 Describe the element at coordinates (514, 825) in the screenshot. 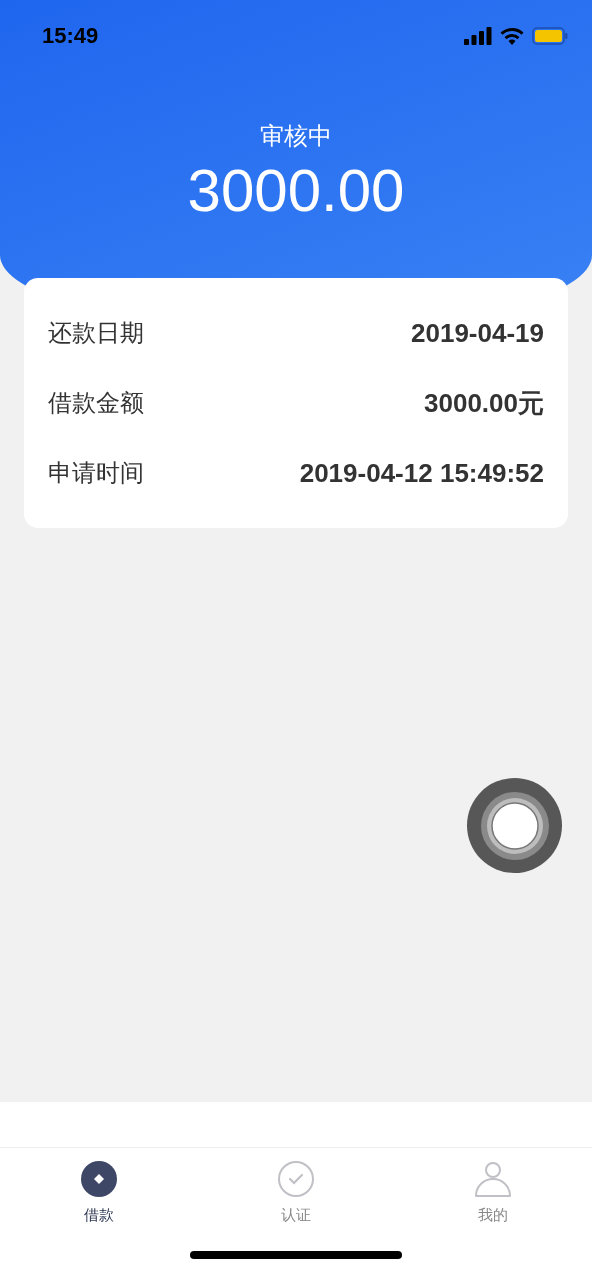

I see `ring-icon` at that location.